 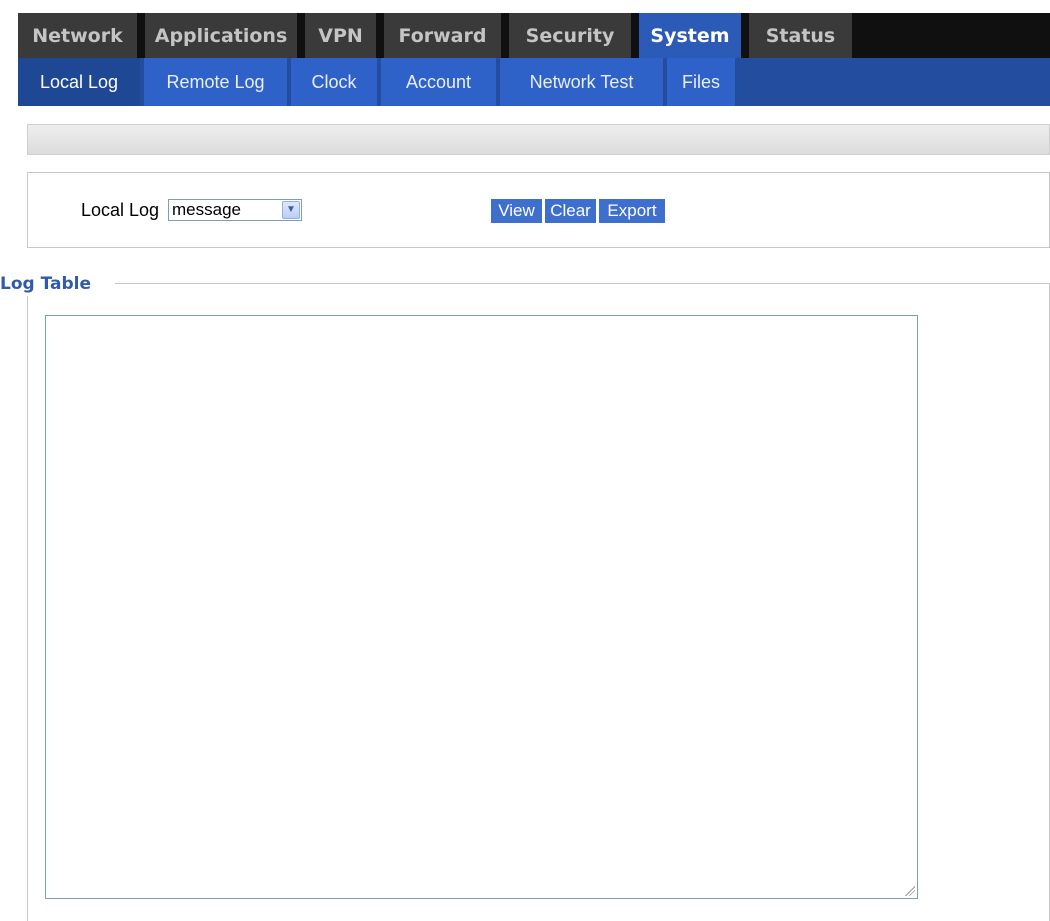 What do you see at coordinates (291, 210) in the screenshot?
I see `chevron-down-icon: ▼` at bounding box center [291, 210].